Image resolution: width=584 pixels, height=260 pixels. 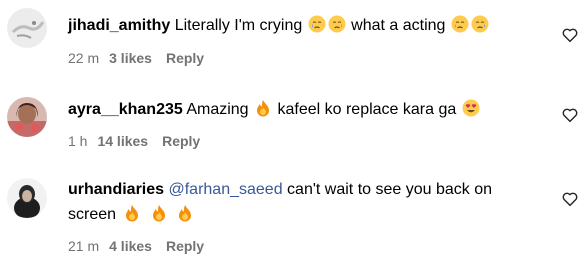 What do you see at coordinates (125, 109) in the screenshot?
I see `comment-username: ayra__khan235` at bounding box center [125, 109].